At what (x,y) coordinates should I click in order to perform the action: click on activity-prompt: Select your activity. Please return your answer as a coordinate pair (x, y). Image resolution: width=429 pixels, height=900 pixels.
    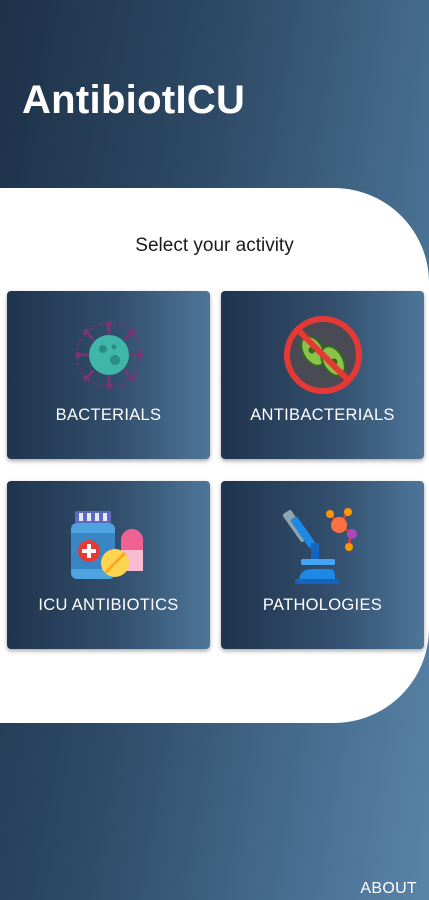
    Looking at the image, I should click on (214, 245).